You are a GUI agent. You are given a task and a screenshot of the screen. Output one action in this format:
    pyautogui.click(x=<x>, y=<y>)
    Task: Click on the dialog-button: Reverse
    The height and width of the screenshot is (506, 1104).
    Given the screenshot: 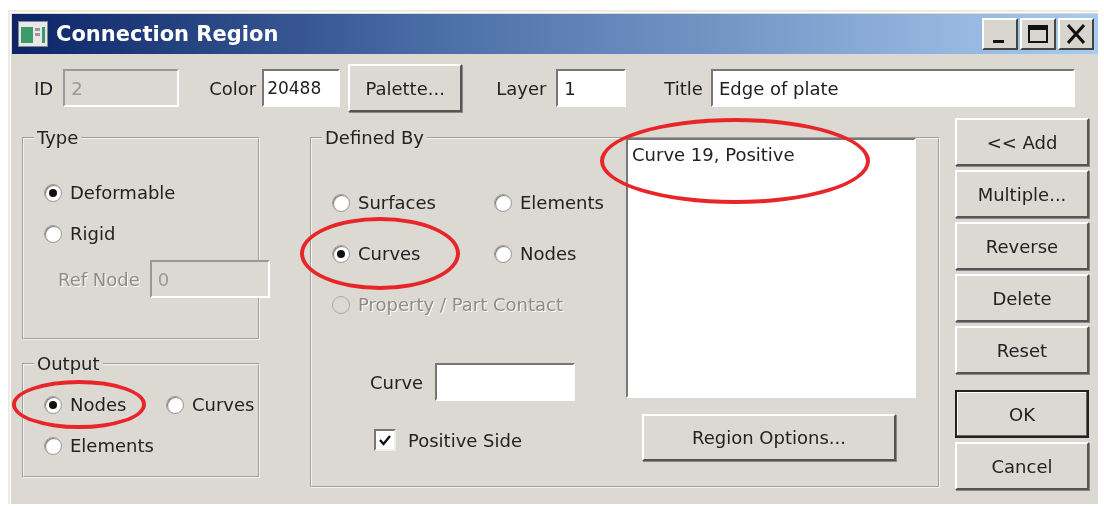 What is the action you would take?
    pyautogui.click(x=1022, y=246)
    